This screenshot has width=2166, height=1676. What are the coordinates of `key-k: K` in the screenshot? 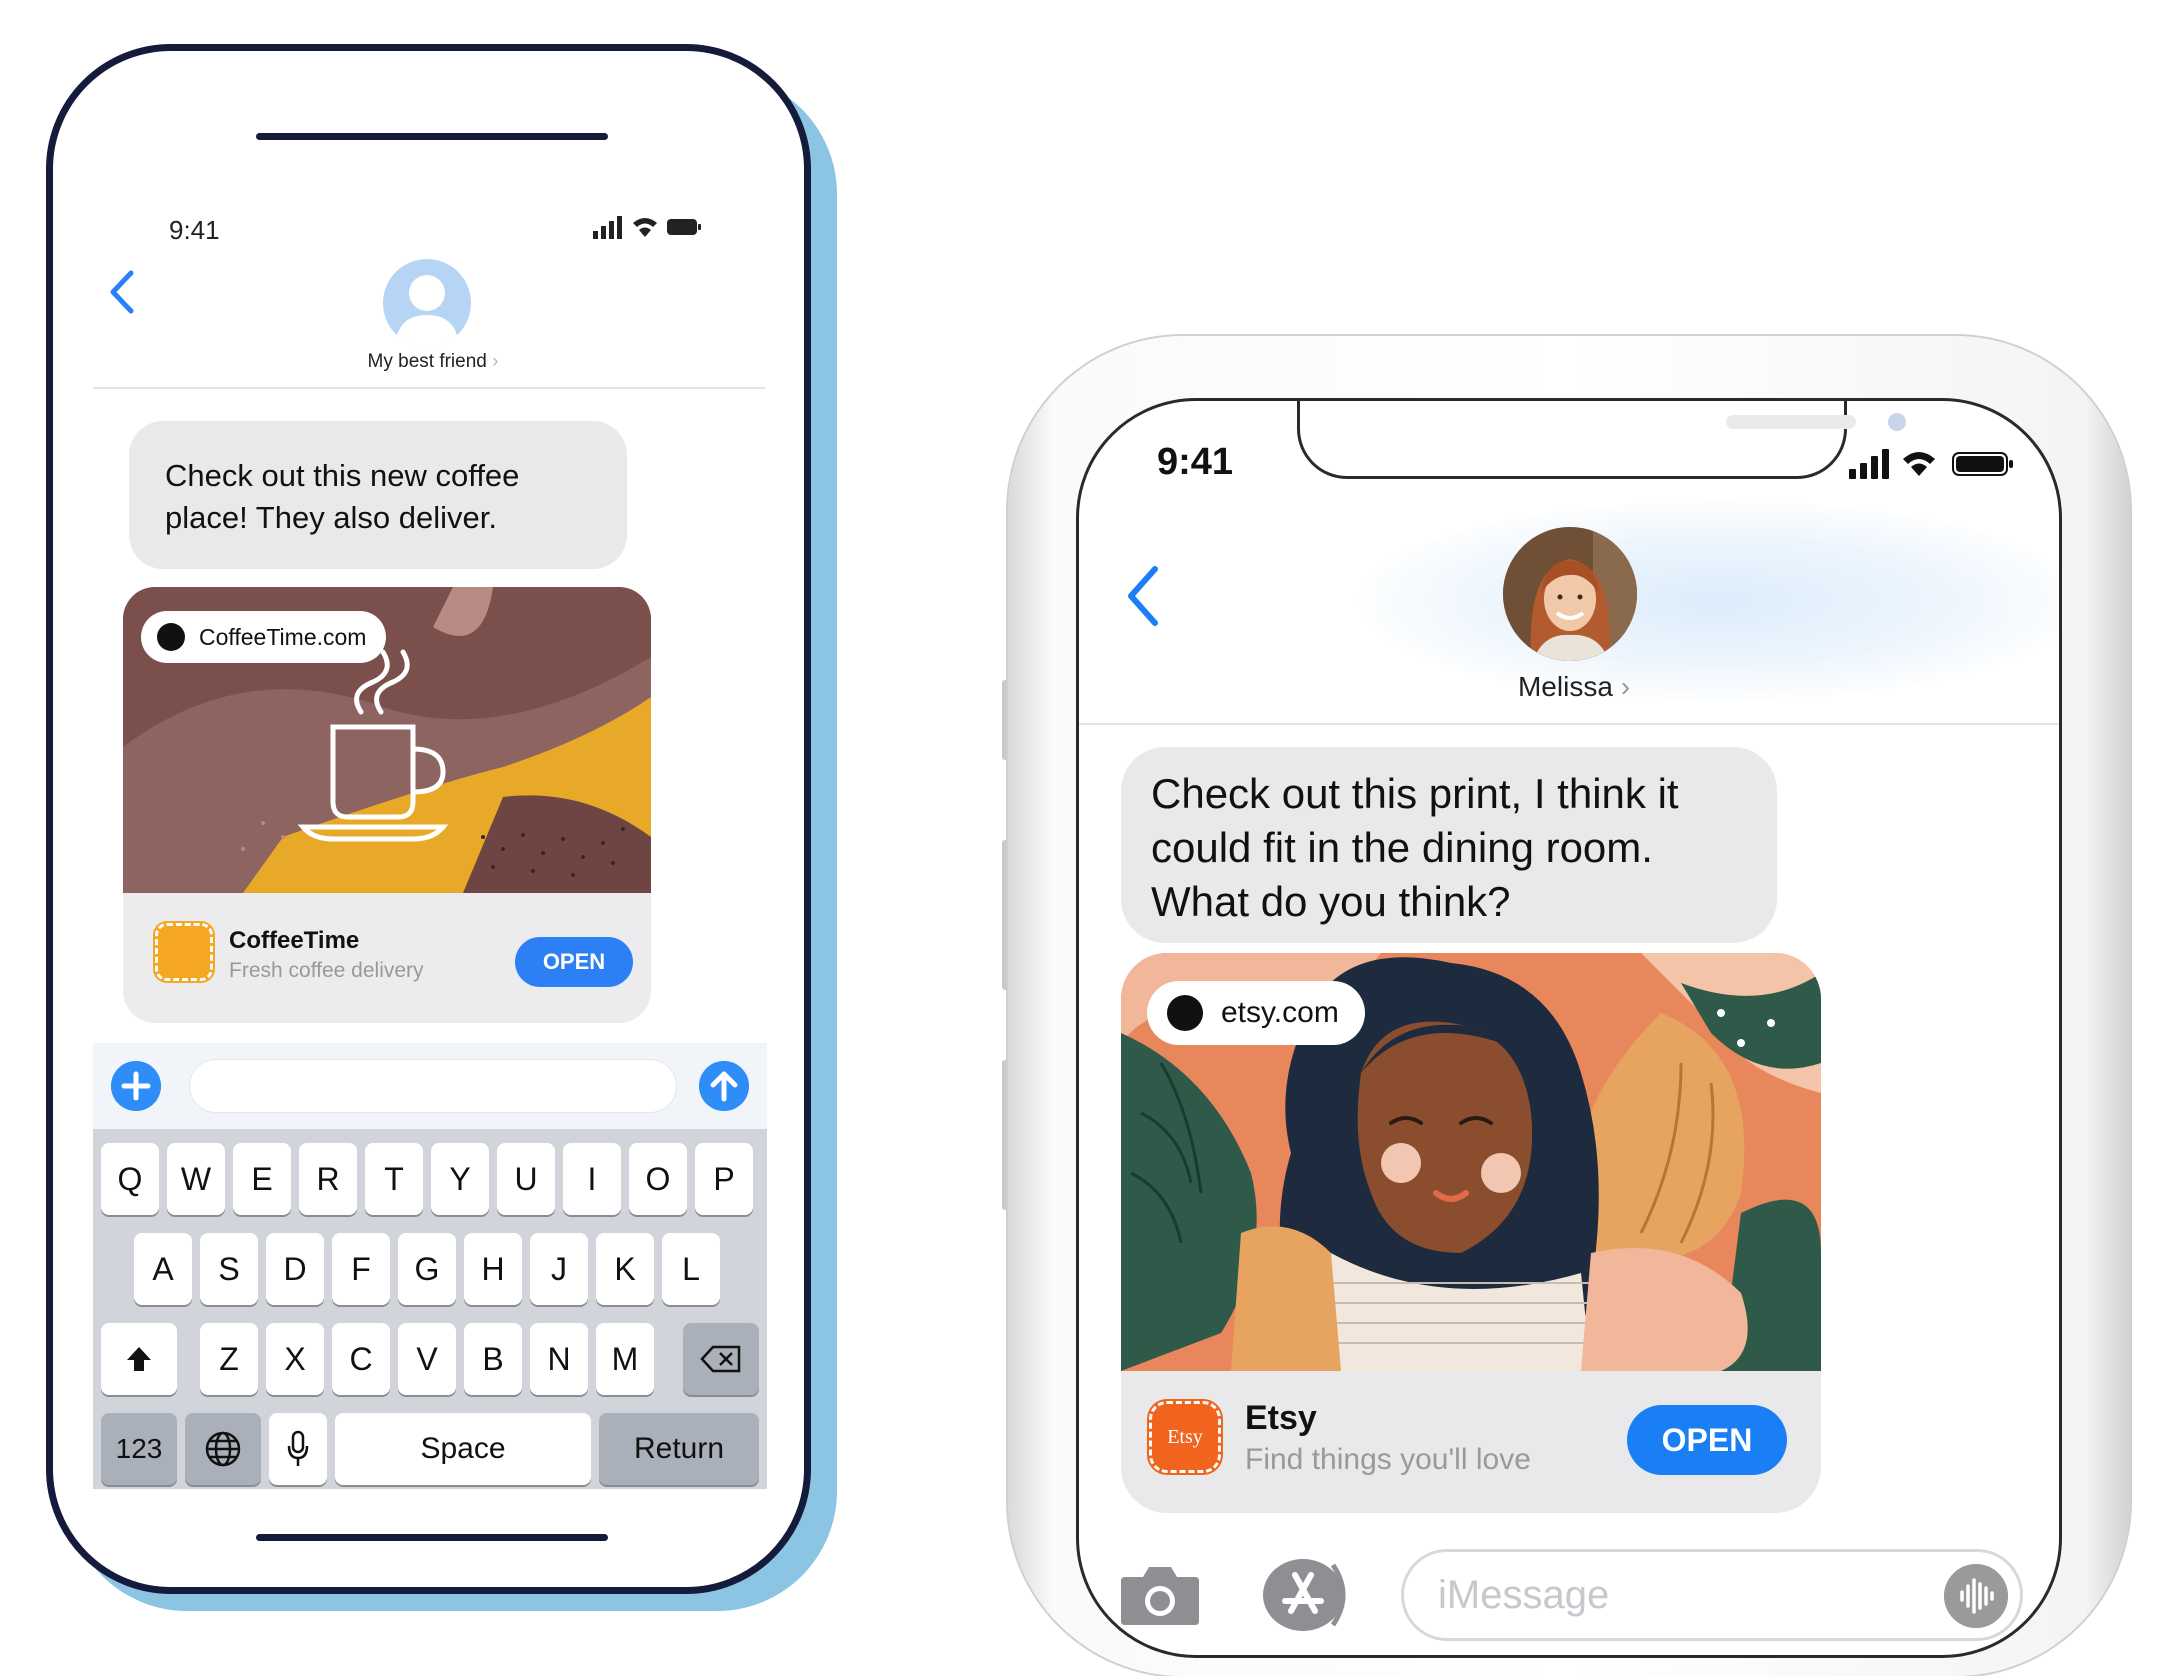 It's located at (625, 1269).